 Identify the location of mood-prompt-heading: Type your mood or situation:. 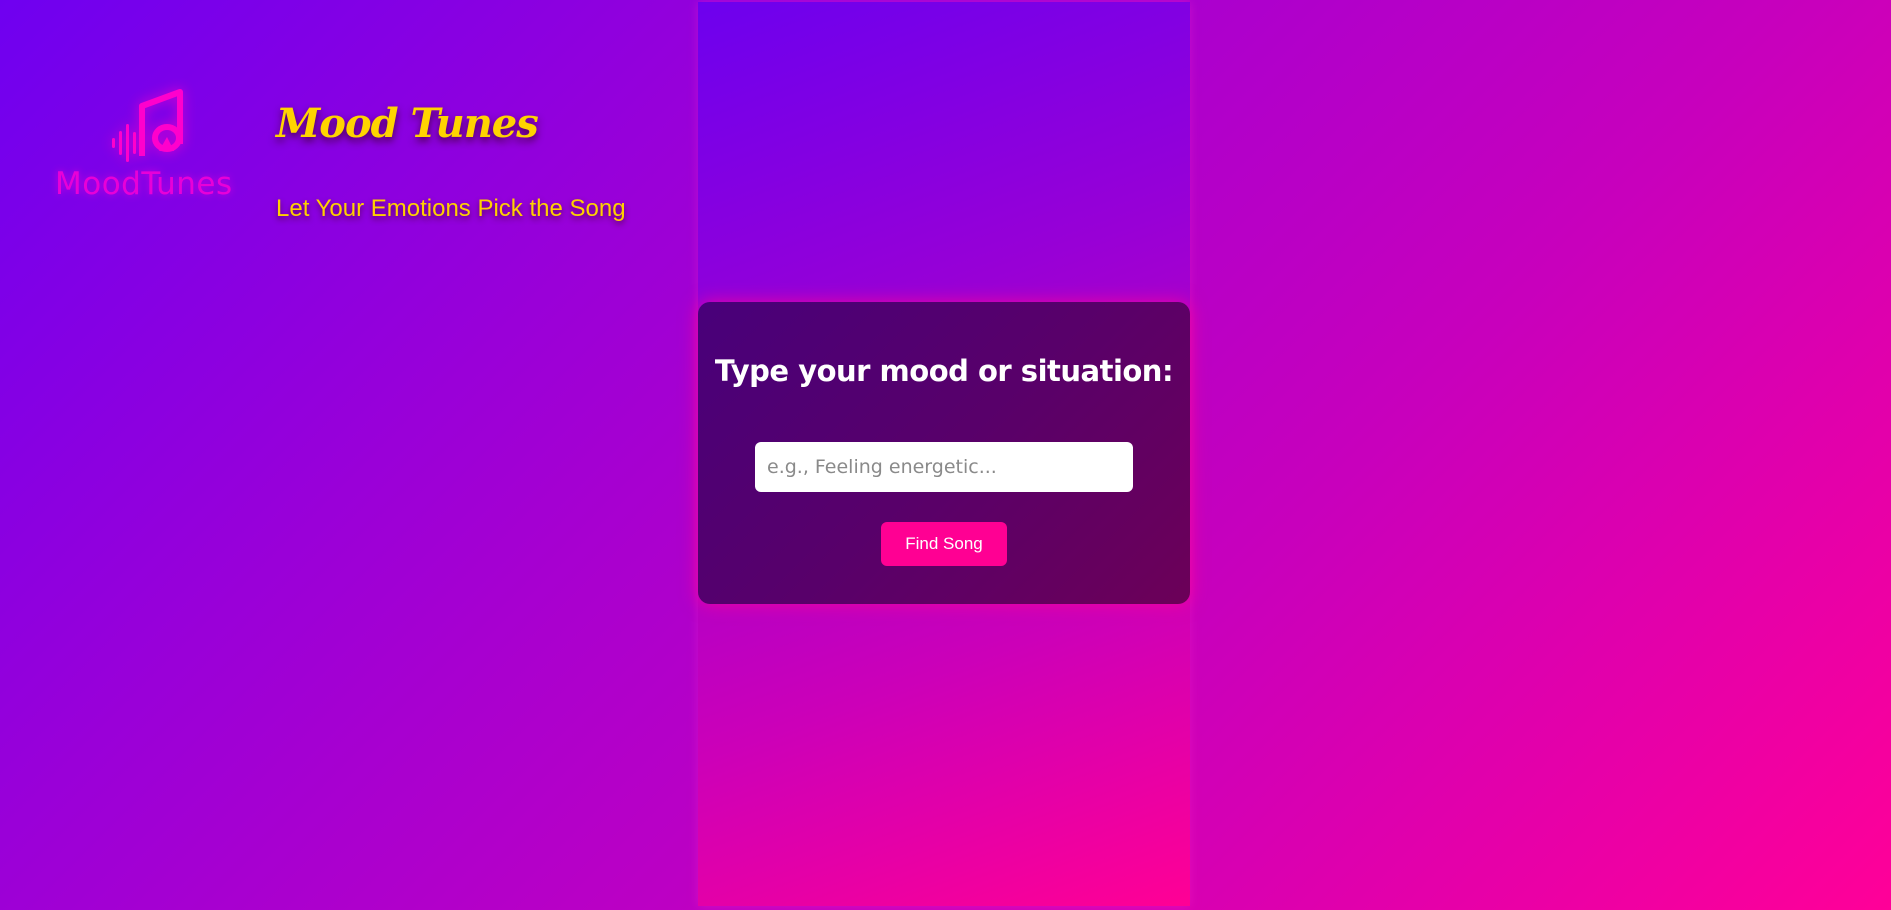
(944, 371).